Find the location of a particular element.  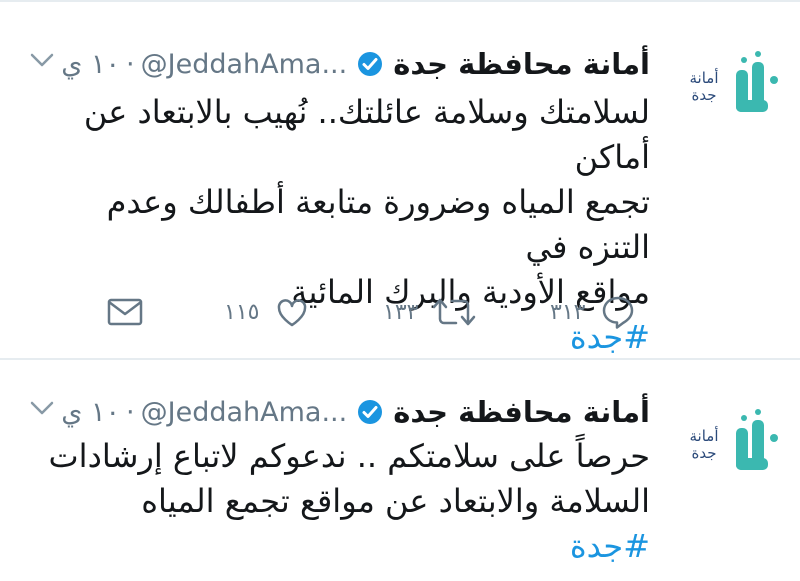

tweet-text-line: السلامة والابتعاد عن مواقع تجمع المياه is located at coordinates (395, 501).